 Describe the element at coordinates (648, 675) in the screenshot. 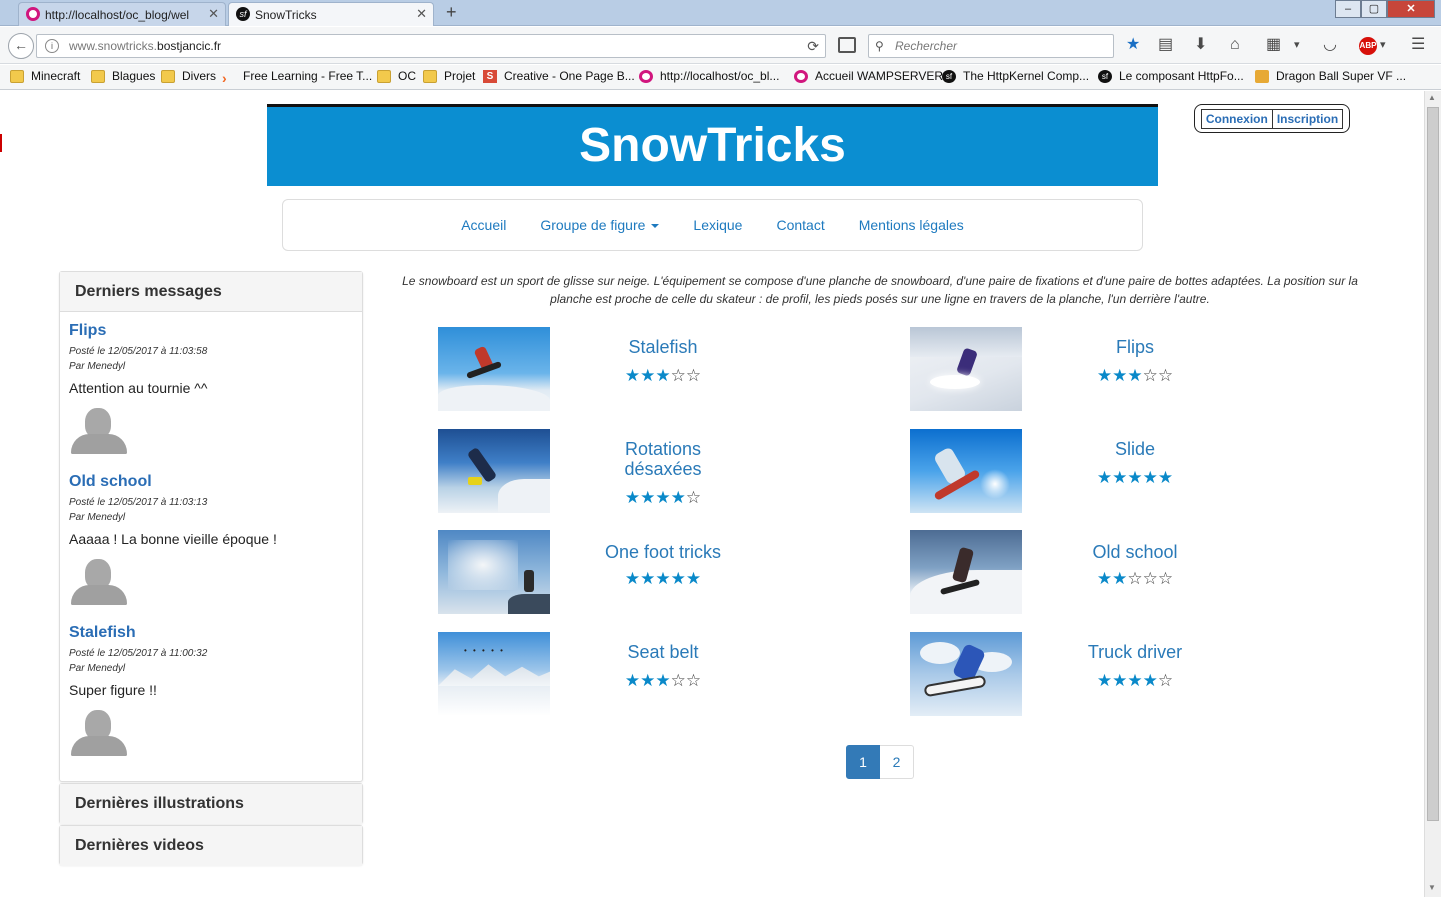

I see `trick-card: • • • • • Seat belt ★★★☆☆` at that location.